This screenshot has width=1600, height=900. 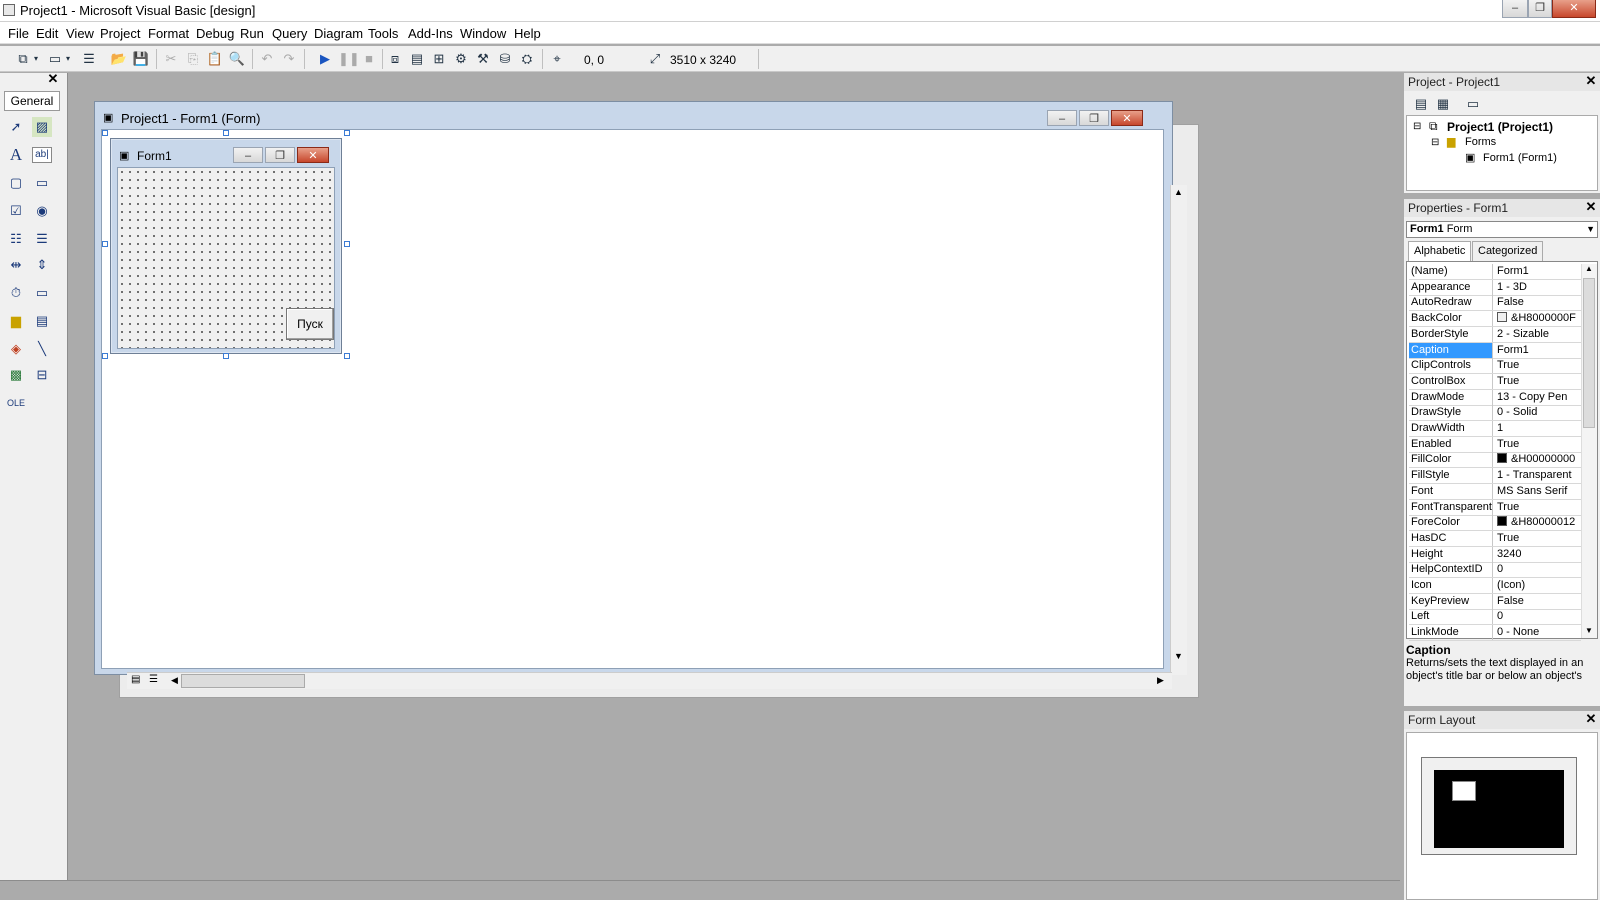 What do you see at coordinates (1590, 229) in the screenshot?
I see `chevron-down-icon: ▼` at bounding box center [1590, 229].